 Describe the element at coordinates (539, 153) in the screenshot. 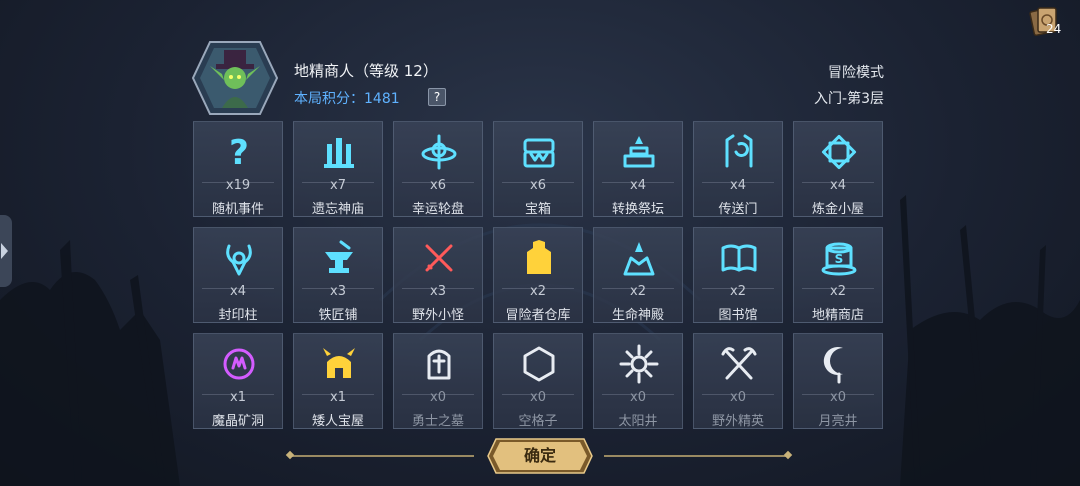

I see `chest-icon` at that location.